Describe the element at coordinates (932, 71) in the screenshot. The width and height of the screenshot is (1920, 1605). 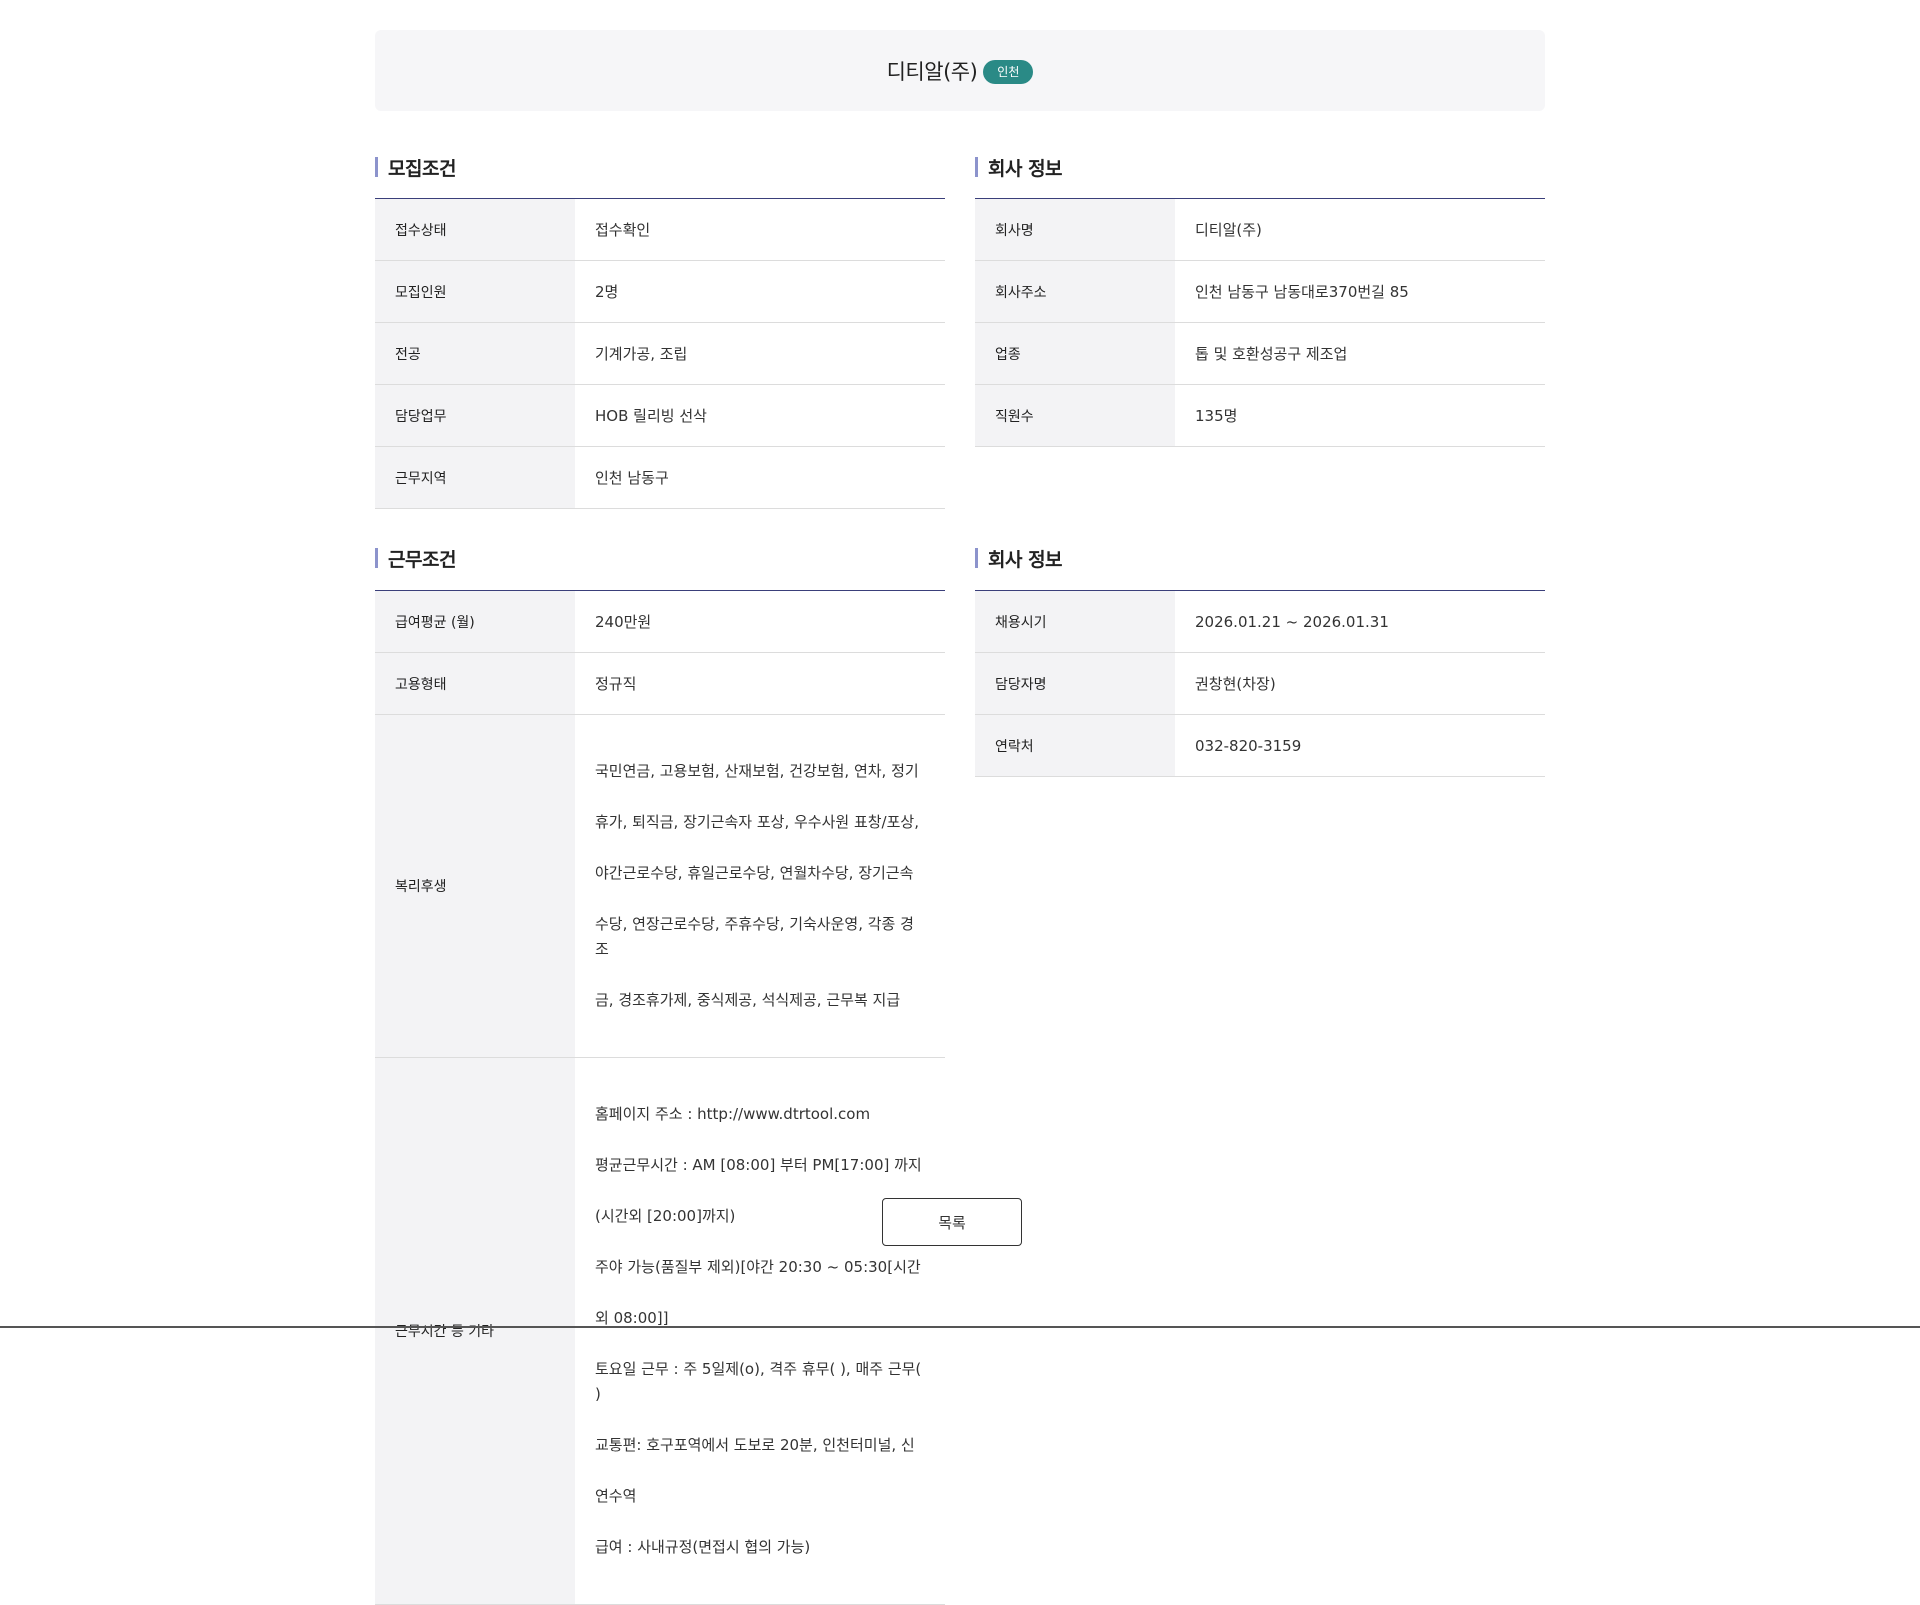
I see `company-title: 디티알(주)` at that location.